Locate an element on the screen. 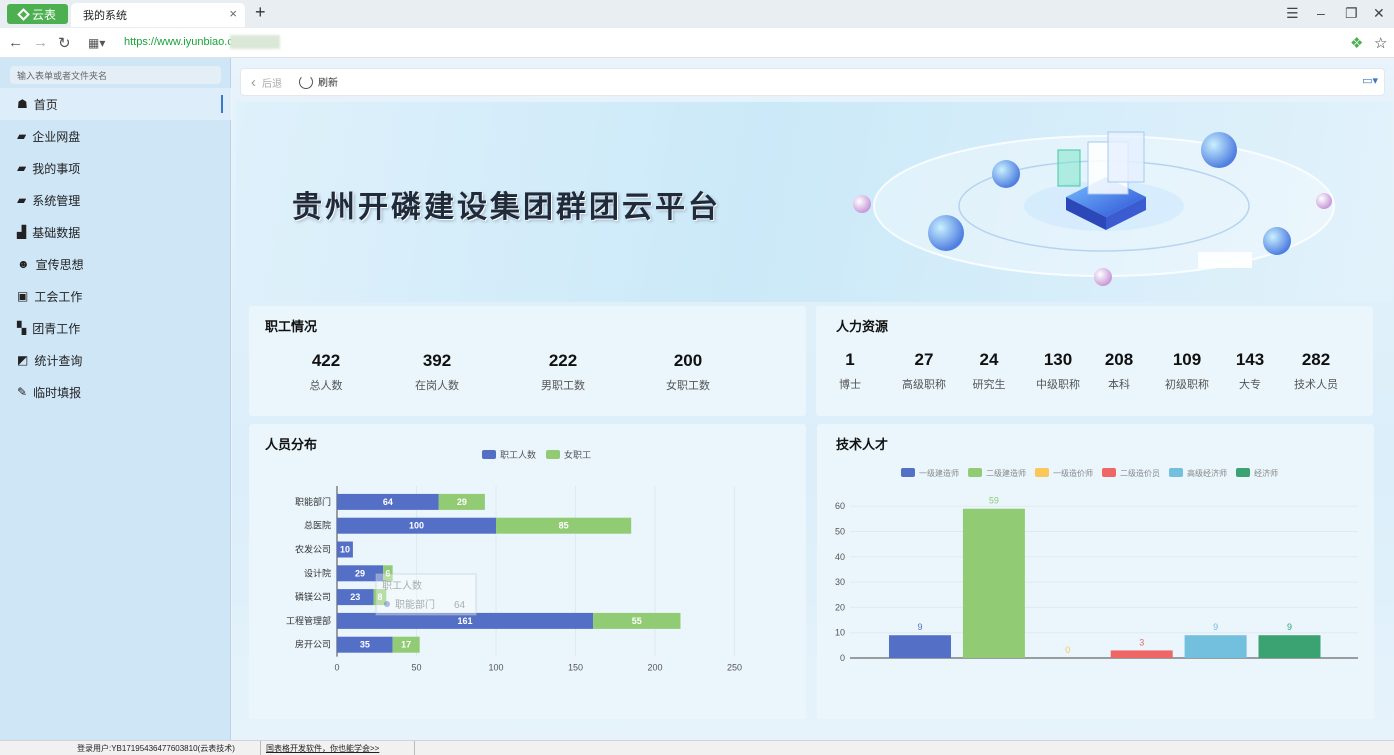 The width and height of the screenshot is (1394, 755). data-label: 55 is located at coordinates (637, 621).